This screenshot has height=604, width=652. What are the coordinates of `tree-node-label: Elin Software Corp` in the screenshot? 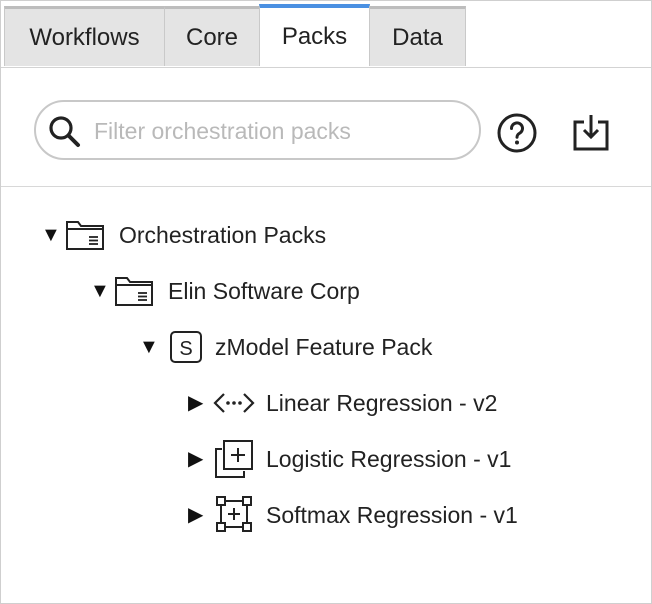 It's located at (264, 290).